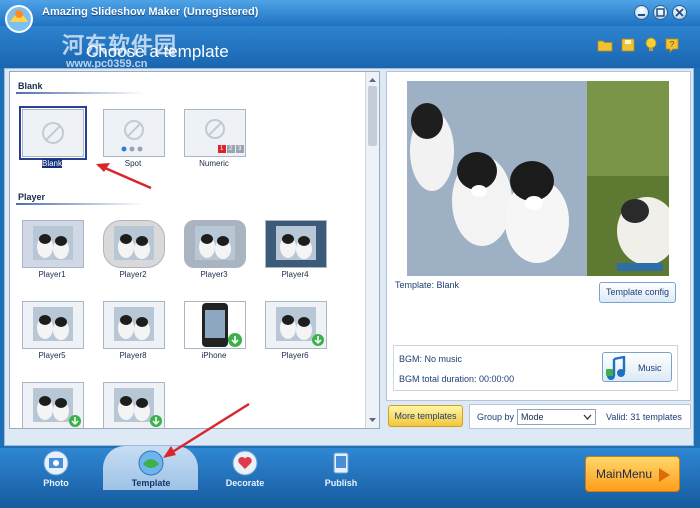  Describe the element at coordinates (240, 149) in the screenshot. I see `numeric-badge: 3` at that location.